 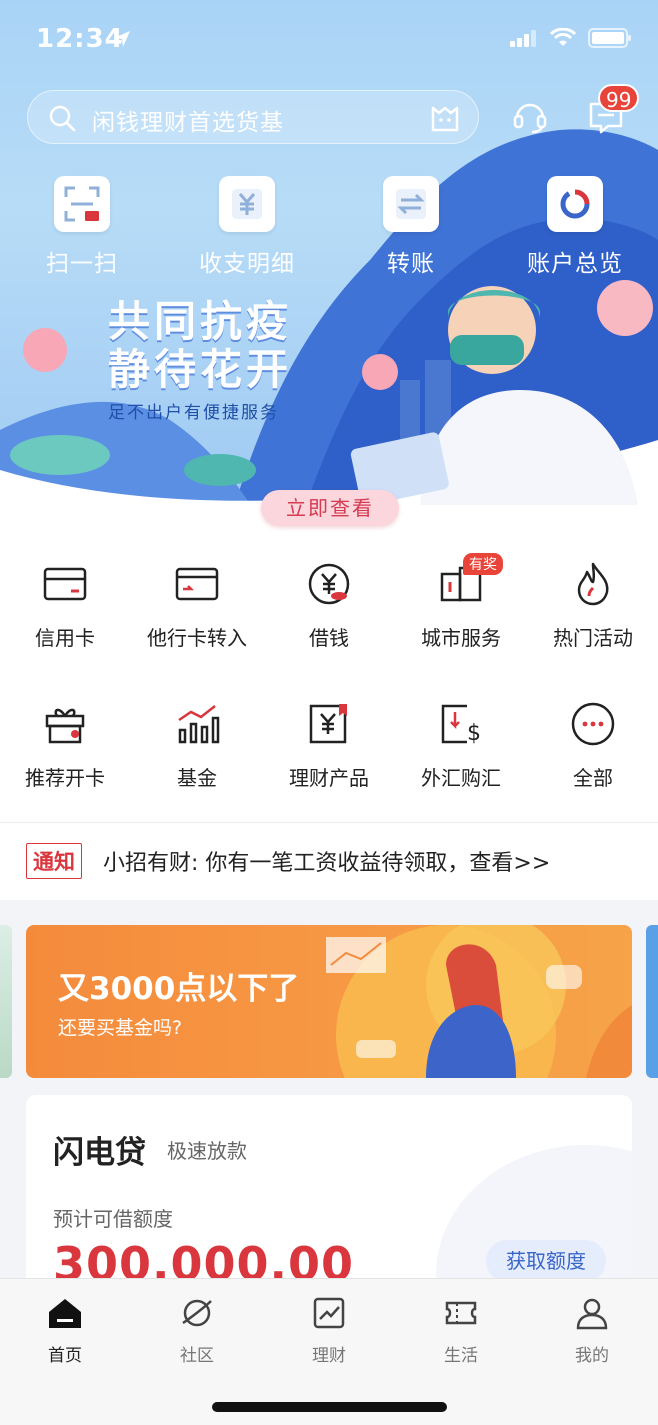 I want to click on fn-label-wealth-products: 理财产品, so click(x=329, y=778).